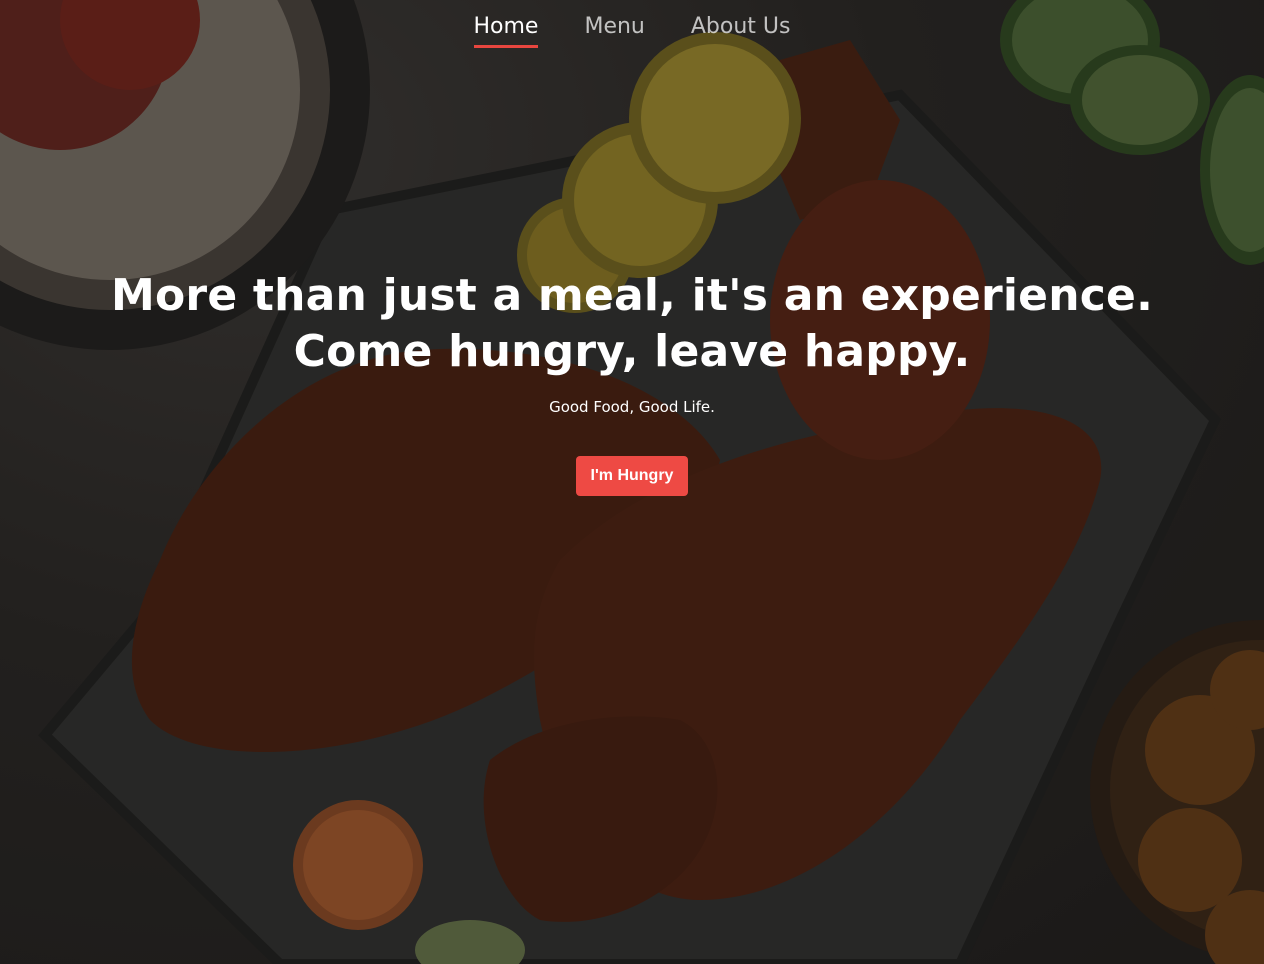 The image size is (1264, 964). Describe the element at coordinates (506, 30) in the screenshot. I see `nav-item-home: Home` at that location.